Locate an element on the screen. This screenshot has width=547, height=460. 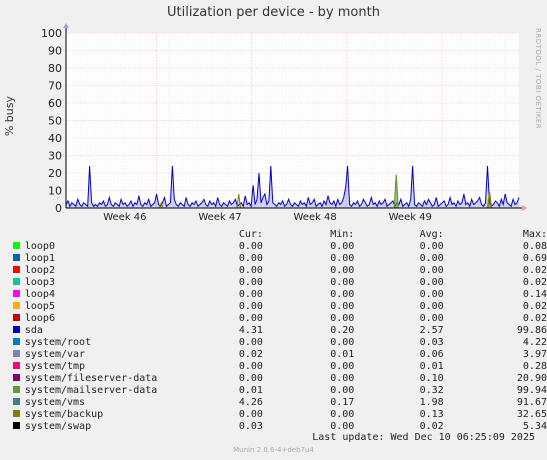
legend-max: 0.69 is located at coordinates (534, 258).